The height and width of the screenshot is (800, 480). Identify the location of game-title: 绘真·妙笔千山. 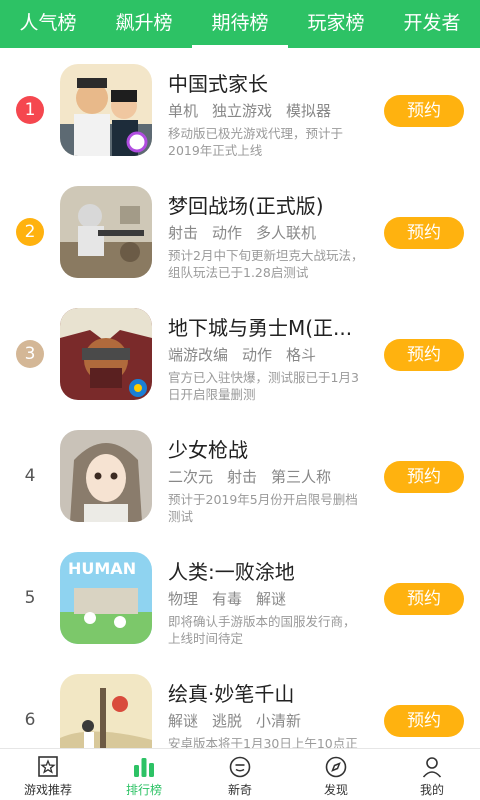
(268, 692).